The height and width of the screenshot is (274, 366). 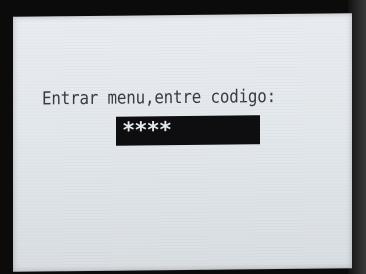 I want to click on code-input-value: ****, so click(x=146, y=131).